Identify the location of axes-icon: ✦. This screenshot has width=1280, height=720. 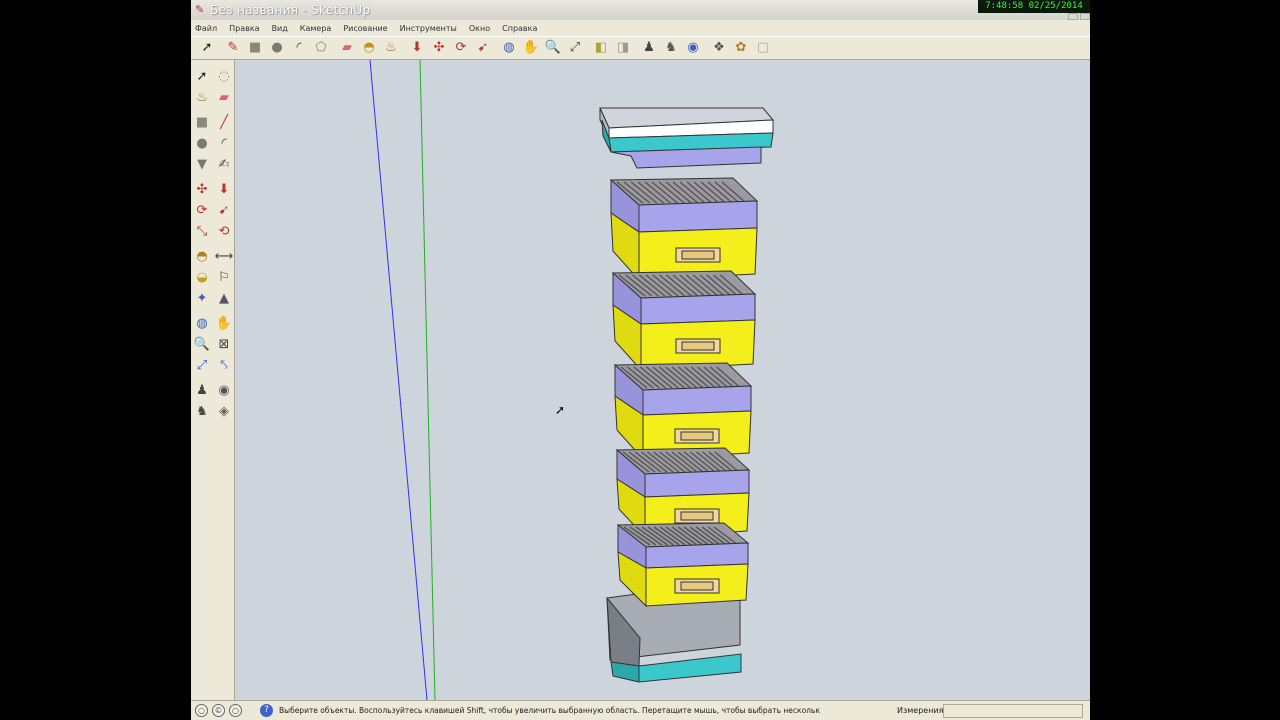
(202, 298).